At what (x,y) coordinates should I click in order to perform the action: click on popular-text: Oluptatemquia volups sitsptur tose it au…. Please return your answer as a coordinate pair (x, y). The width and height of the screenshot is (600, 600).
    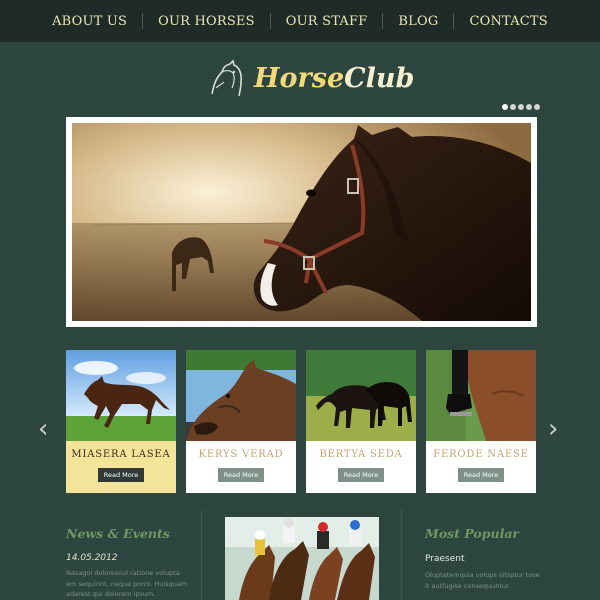
    Looking at the image, I should click on (482, 580).